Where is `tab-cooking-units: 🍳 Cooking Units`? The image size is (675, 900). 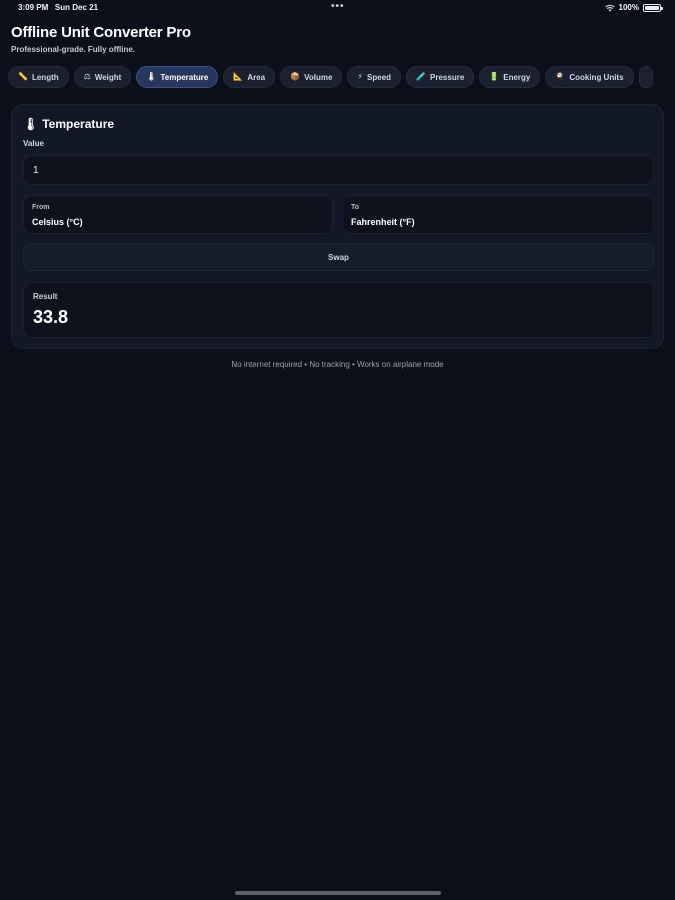
tab-cooking-units: 🍳 Cooking Units is located at coordinates (589, 77).